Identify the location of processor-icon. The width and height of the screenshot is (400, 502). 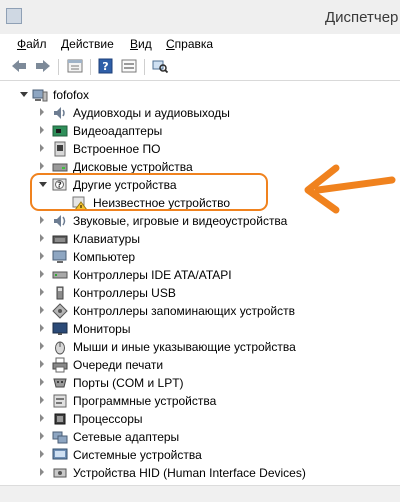
(60, 419).